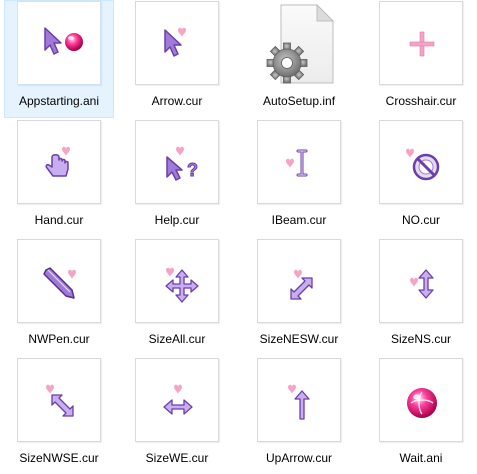  I want to click on resize-we-cursor-icon, so click(178, 399).